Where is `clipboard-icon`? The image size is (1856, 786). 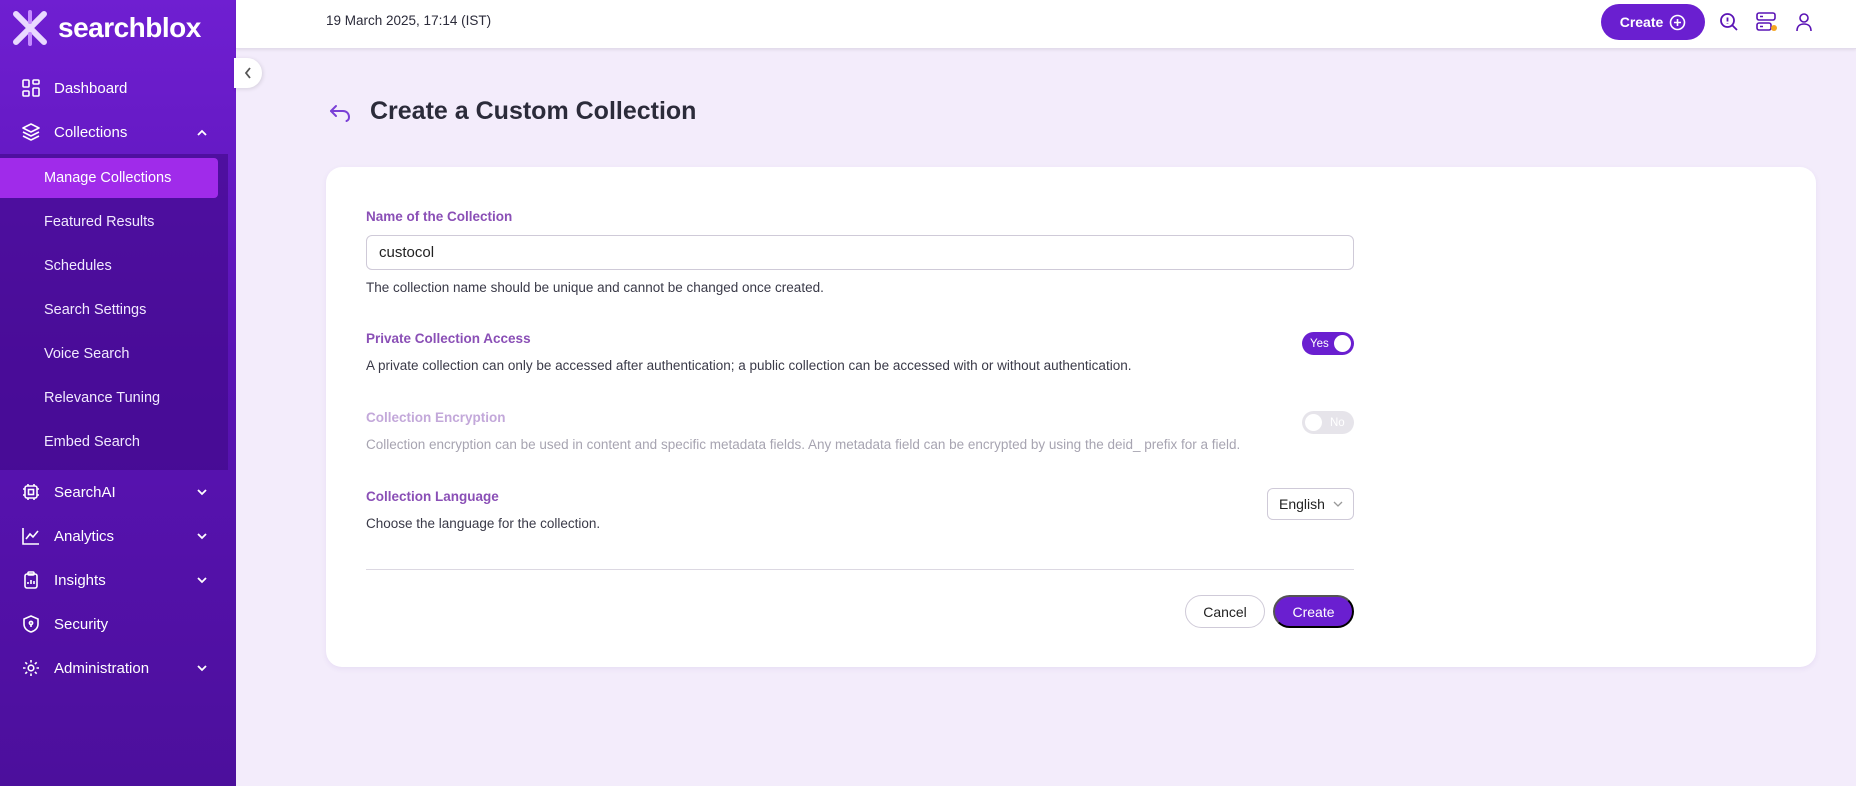
clipboard-icon is located at coordinates (31, 580).